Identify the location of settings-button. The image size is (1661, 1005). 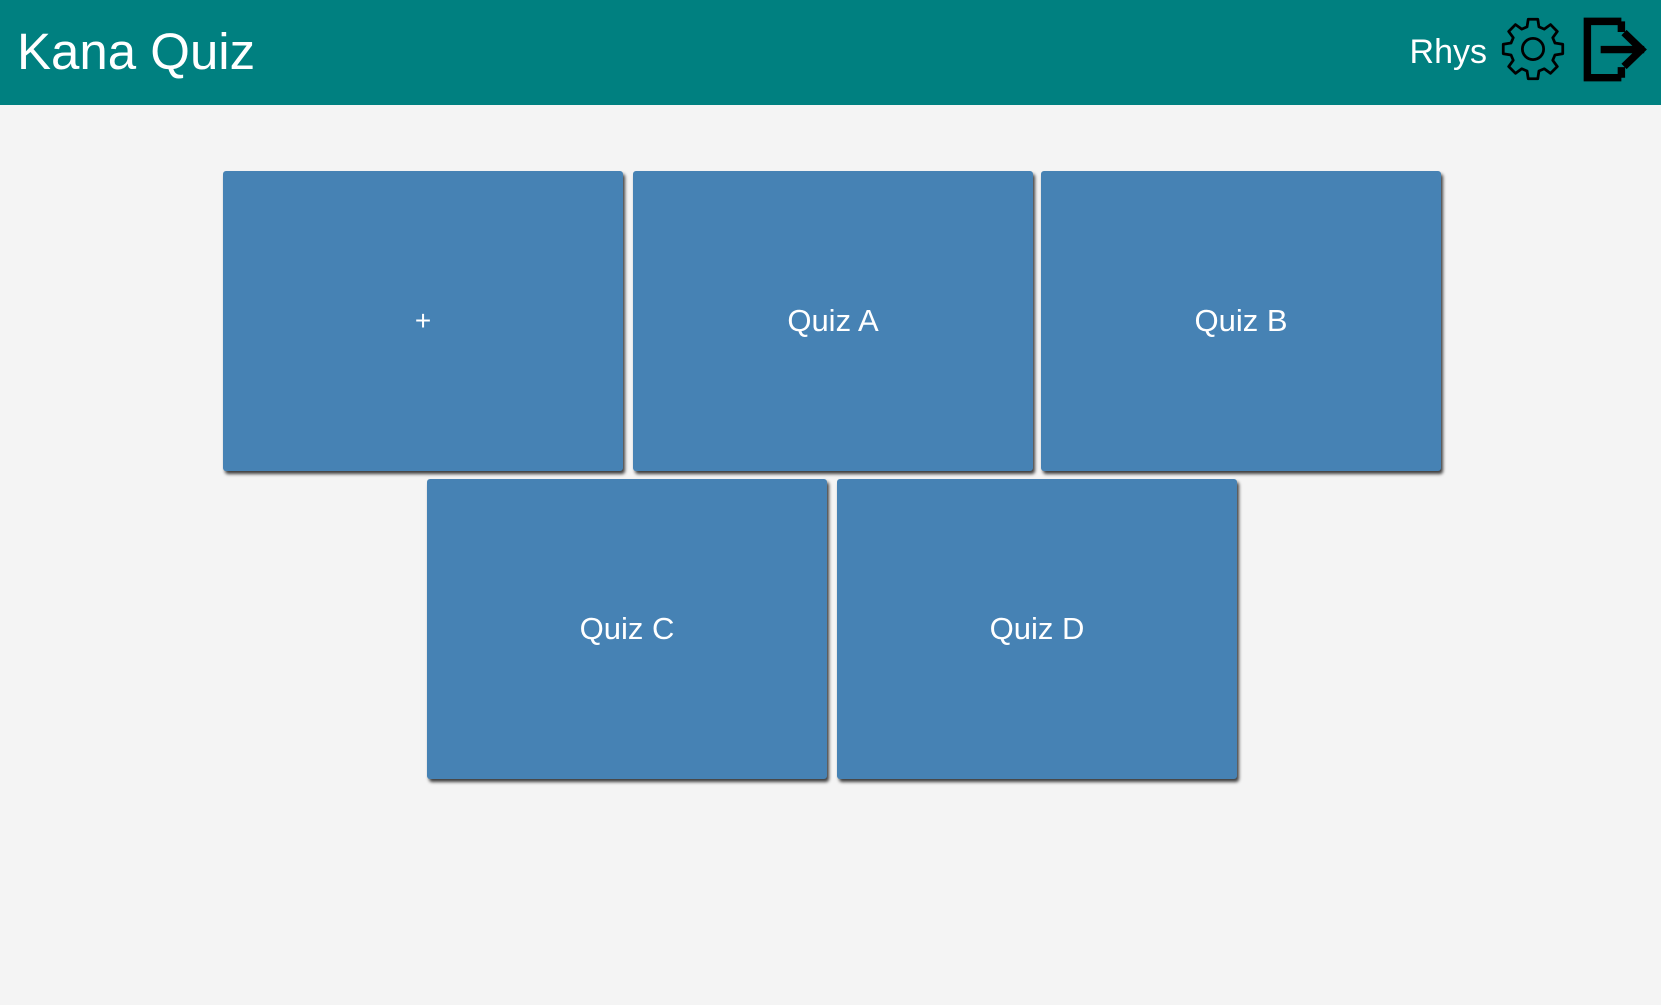
(1533, 49).